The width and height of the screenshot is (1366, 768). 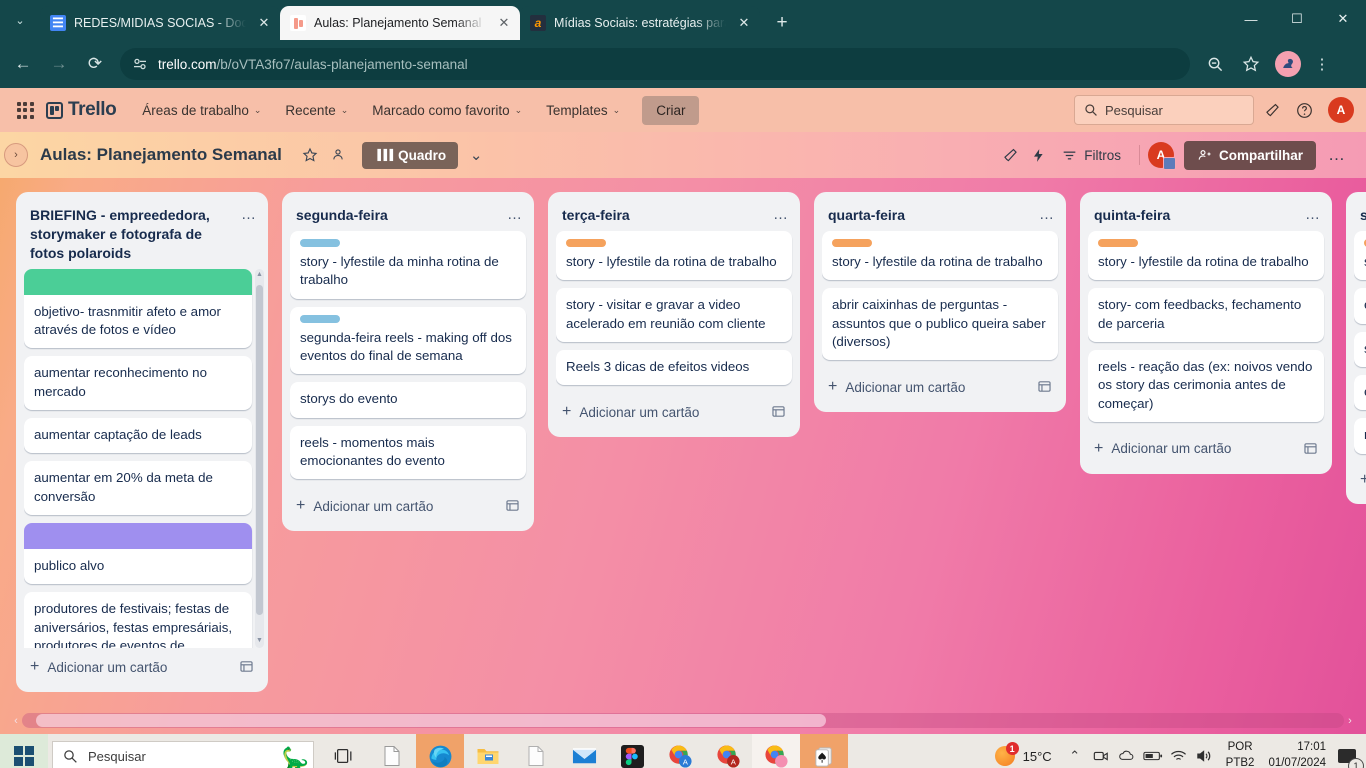 What do you see at coordinates (140, 64) in the screenshot?
I see `site-settings-icon` at bounding box center [140, 64].